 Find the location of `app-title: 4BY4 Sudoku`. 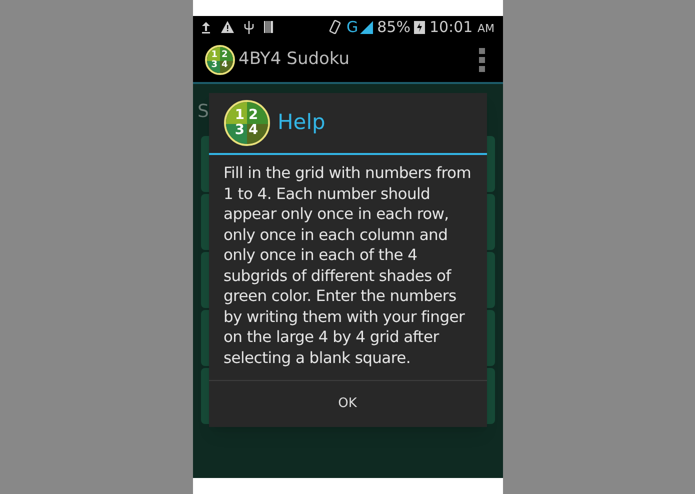

app-title: 4BY4 Sudoku is located at coordinates (294, 60).